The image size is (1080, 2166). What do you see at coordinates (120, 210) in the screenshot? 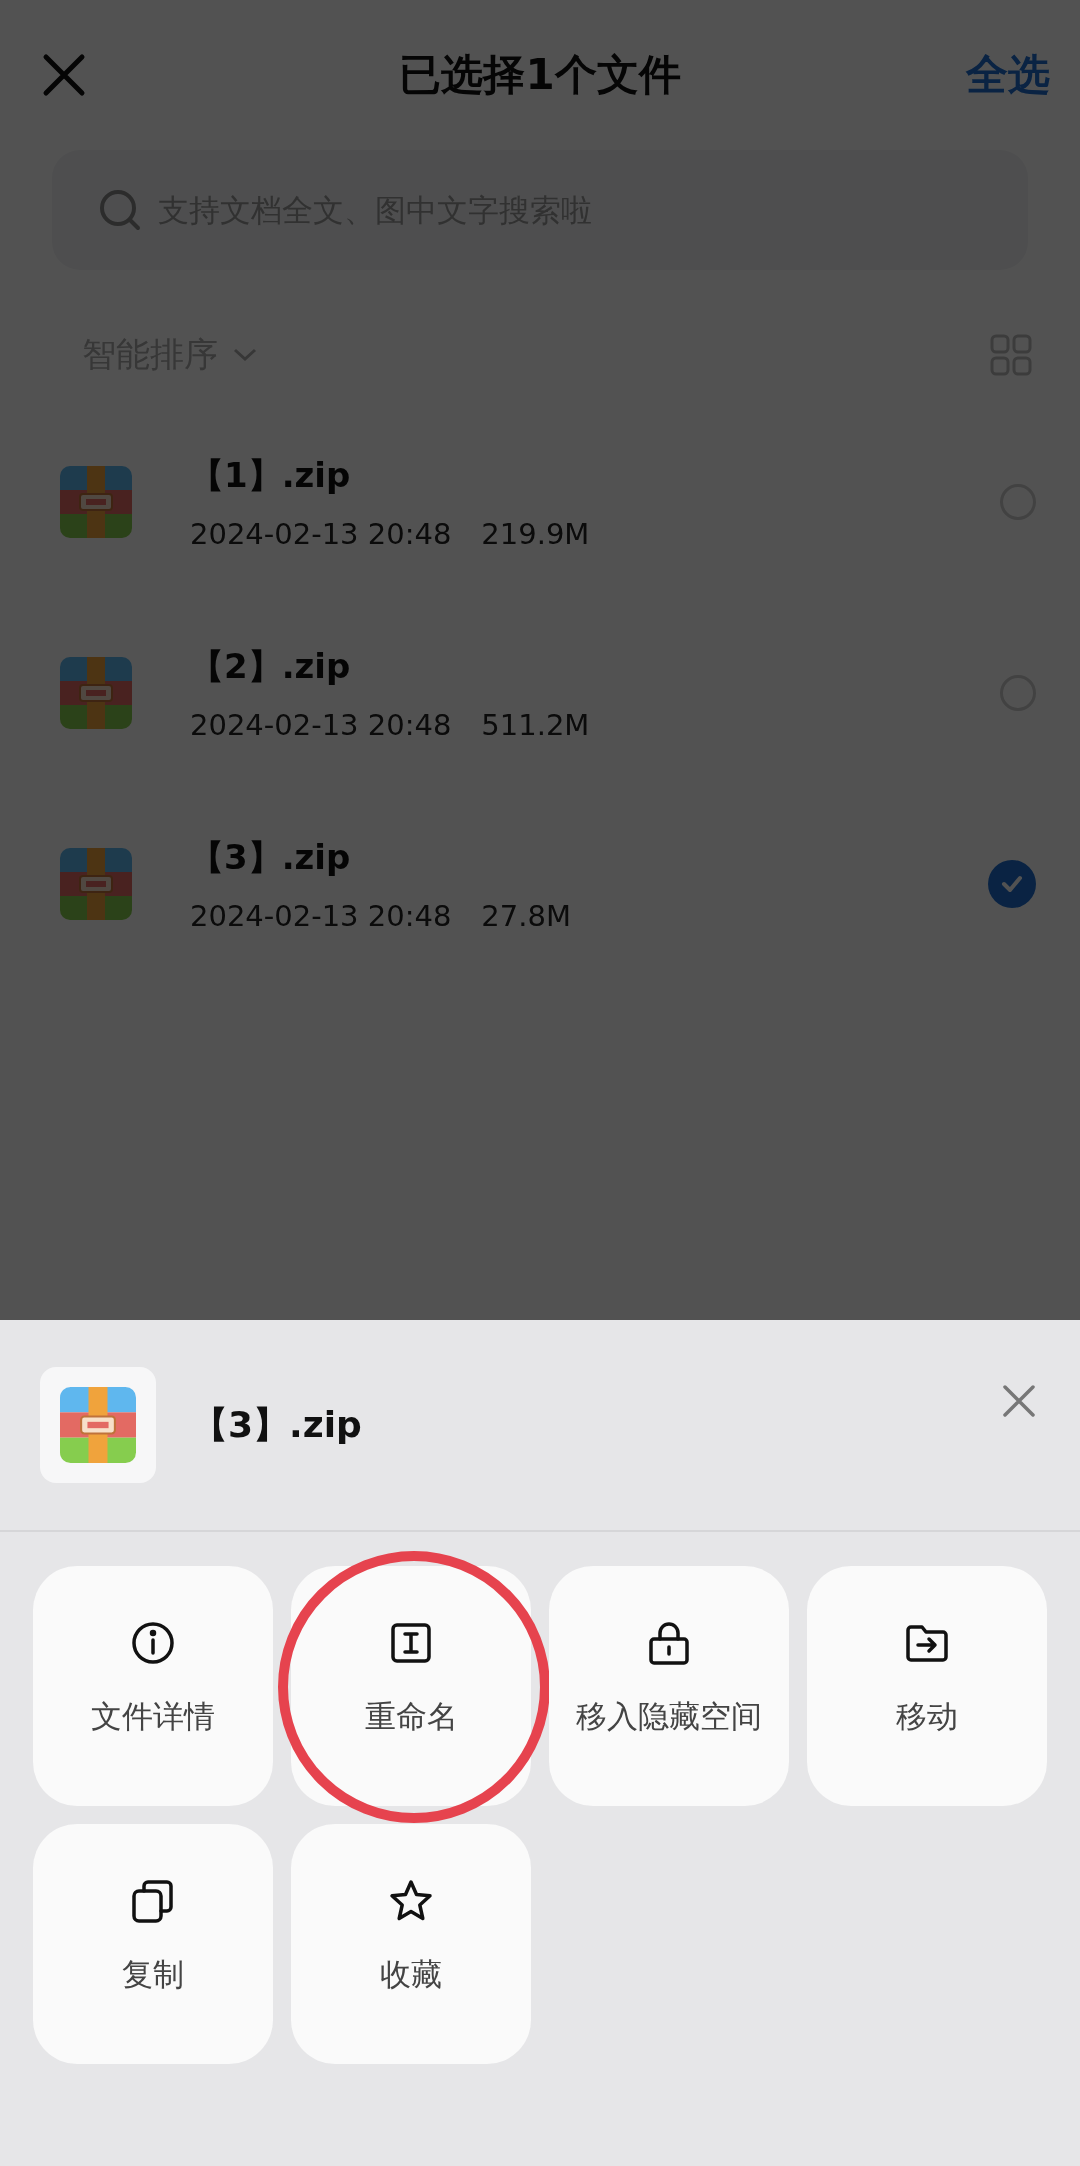
I see `search-icon` at bounding box center [120, 210].